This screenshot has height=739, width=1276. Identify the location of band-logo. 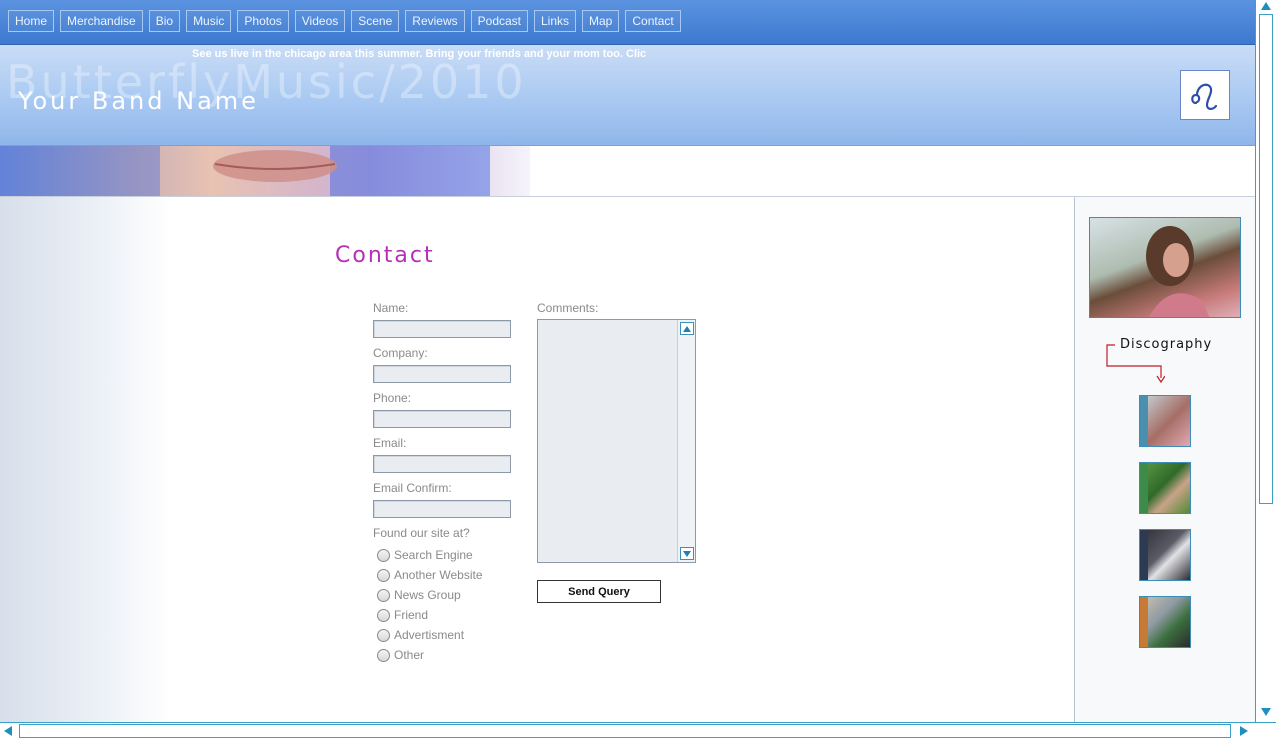
(1205, 95).